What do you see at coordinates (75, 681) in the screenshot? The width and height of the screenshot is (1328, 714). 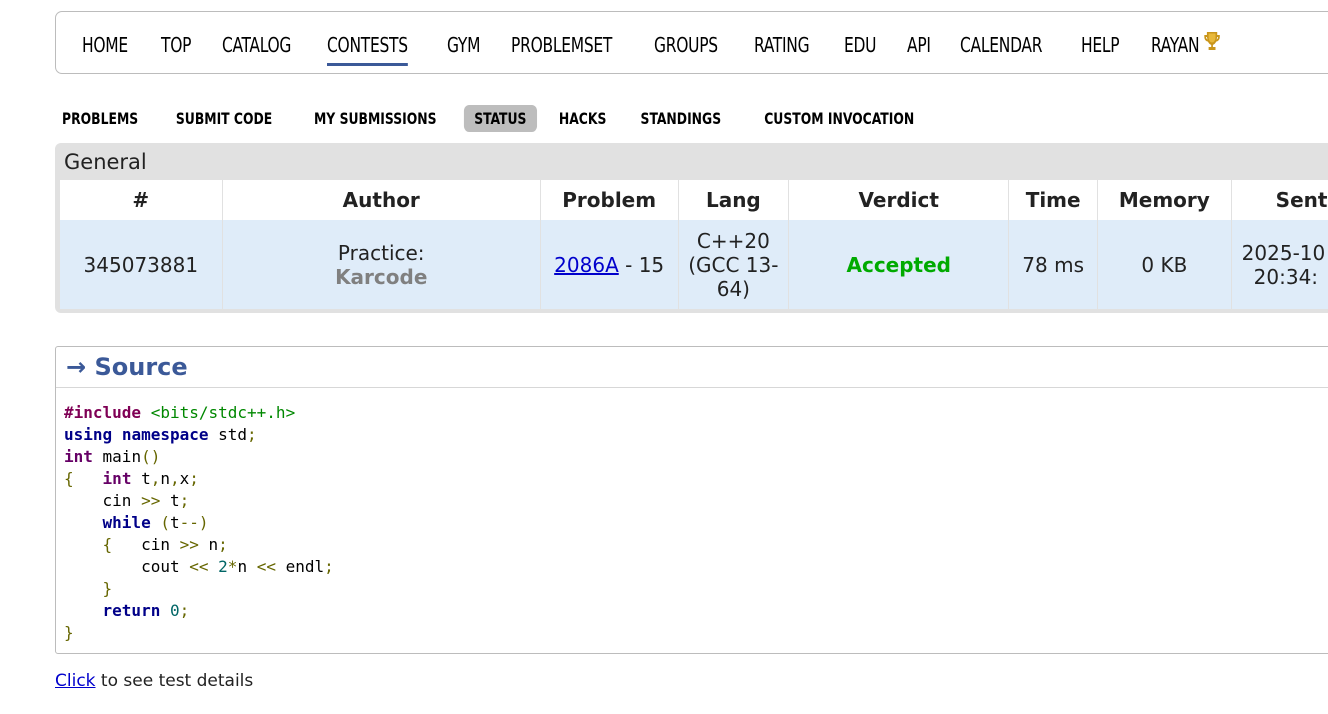 I see `test-details-link: Click` at bounding box center [75, 681].